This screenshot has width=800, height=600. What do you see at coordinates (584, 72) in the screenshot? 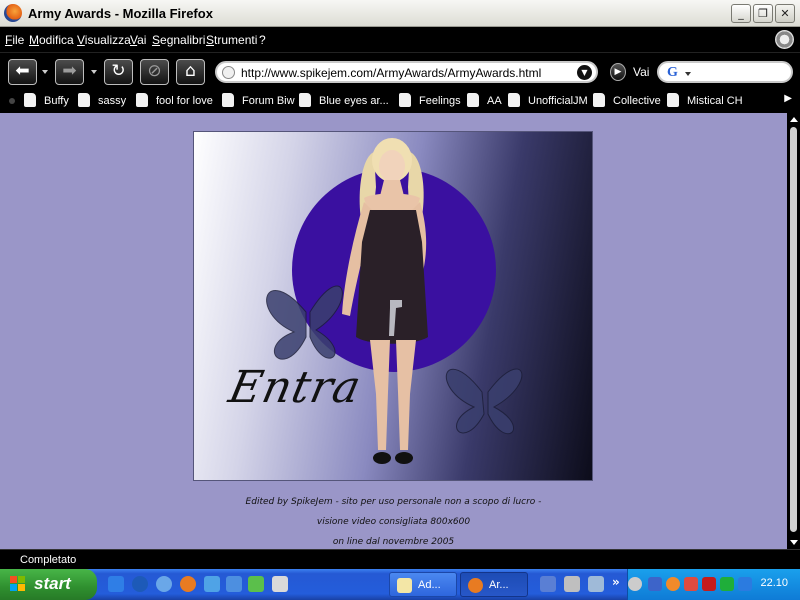
I see `url-history-chevron-icon: ▼` at bounding box center [584, 72].